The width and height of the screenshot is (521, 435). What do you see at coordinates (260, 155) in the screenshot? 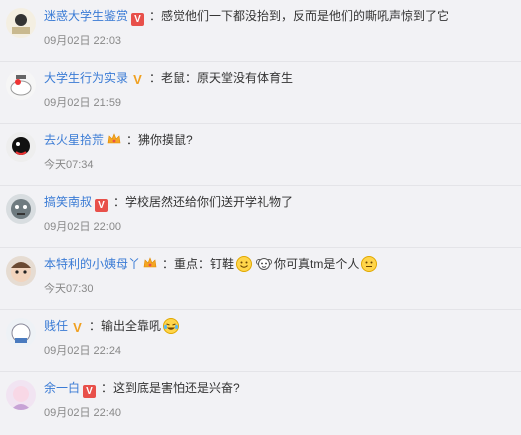
I see `comment-item: 去火星拾荒 ：狒你摸鼠? 今天07:34` at bounding box center [260, 155].